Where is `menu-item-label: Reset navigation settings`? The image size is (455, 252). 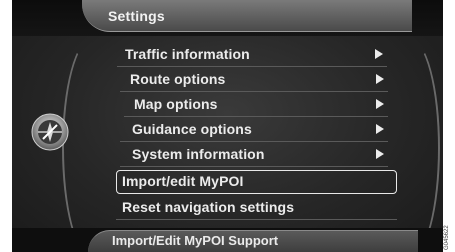 menu-item-label: Reset navigation settings is located at coordinates (208, 207).